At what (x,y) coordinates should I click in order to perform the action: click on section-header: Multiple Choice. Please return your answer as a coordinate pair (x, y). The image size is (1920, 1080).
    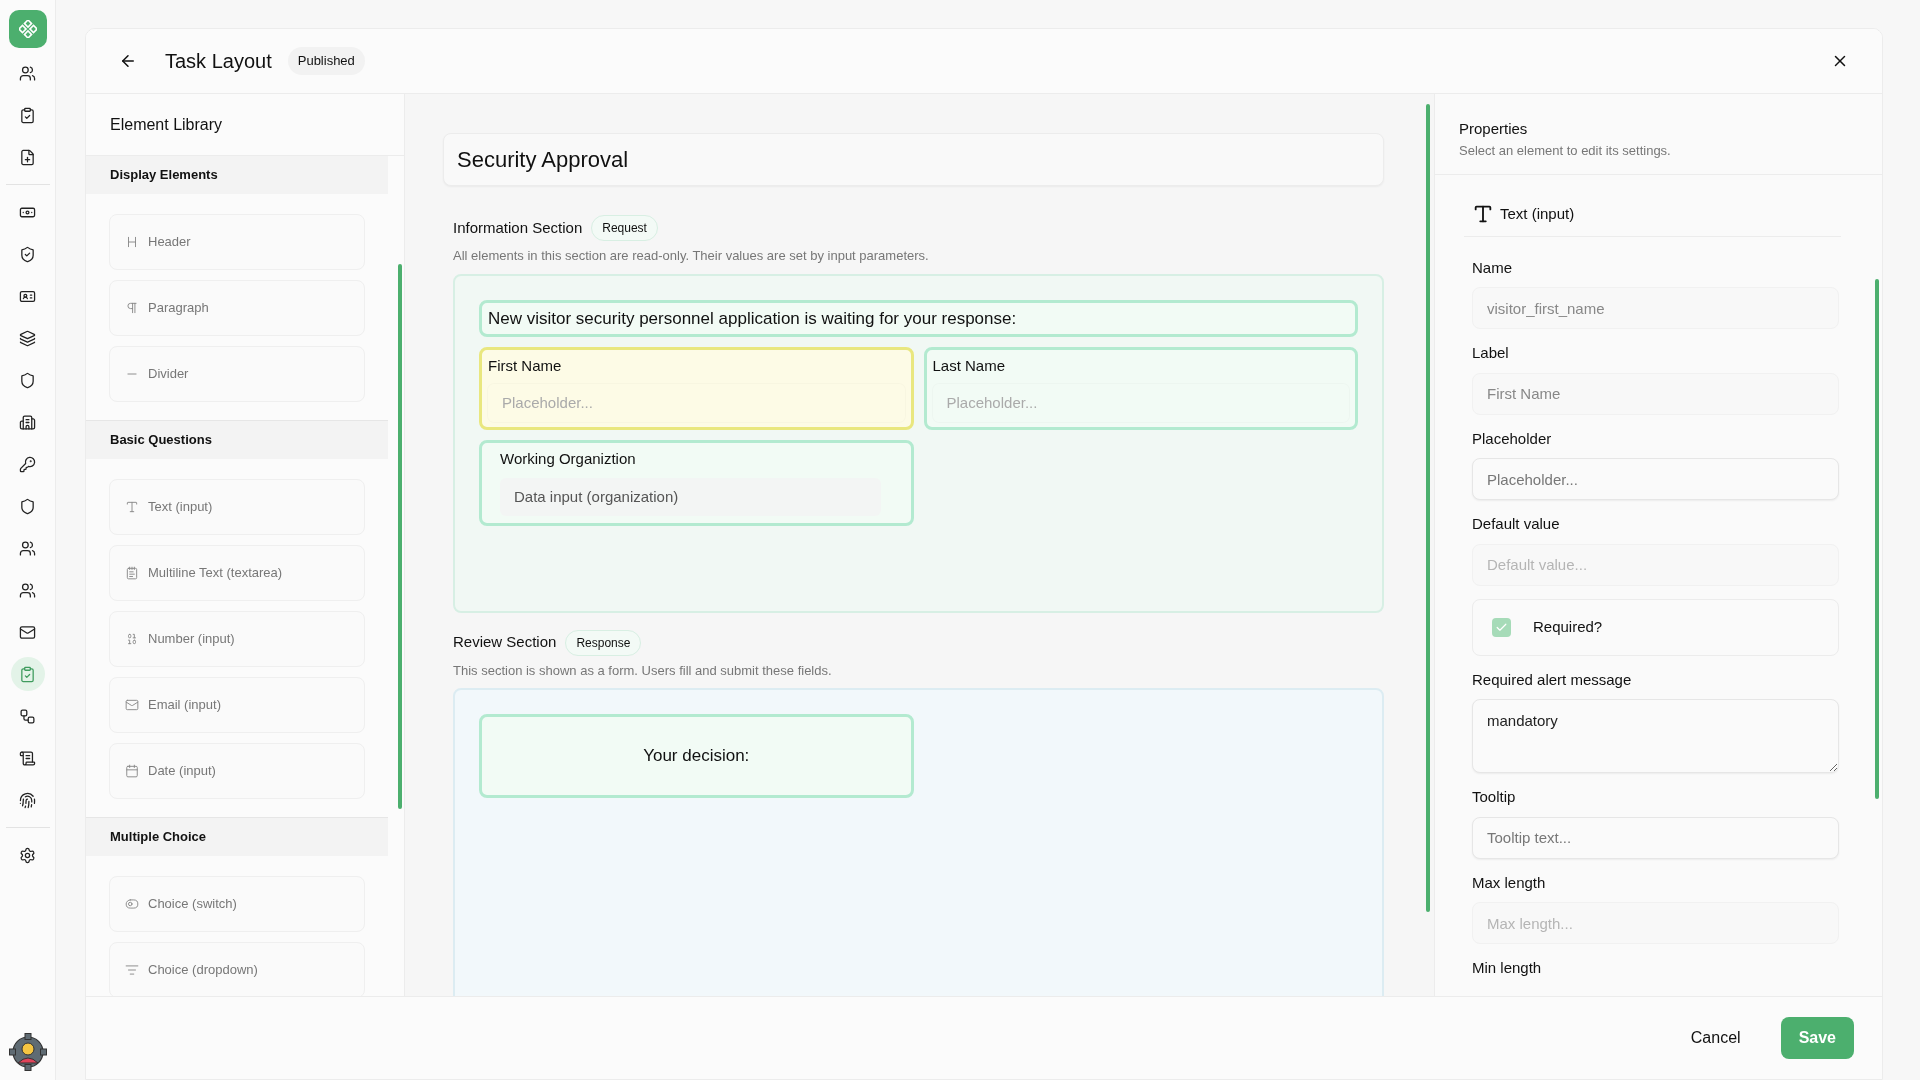
    Looking at the image, I should click on (237, 837).